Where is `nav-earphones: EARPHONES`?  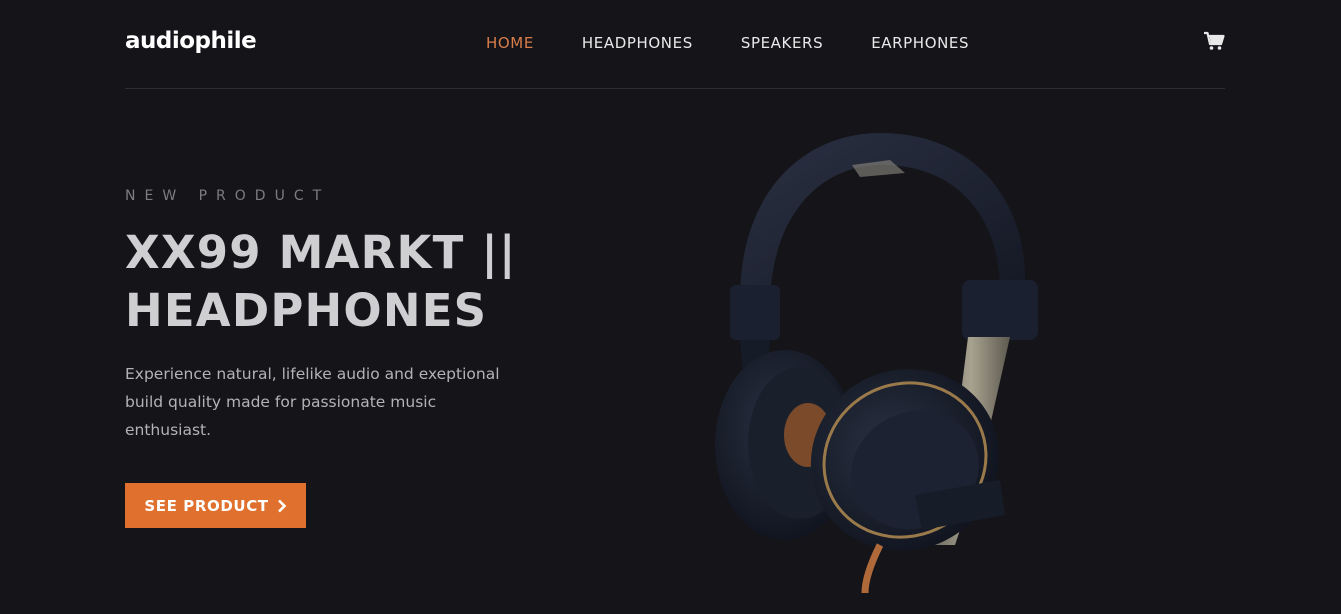 nav-earphones: EARPHONES is located at coordinates (920, 43).